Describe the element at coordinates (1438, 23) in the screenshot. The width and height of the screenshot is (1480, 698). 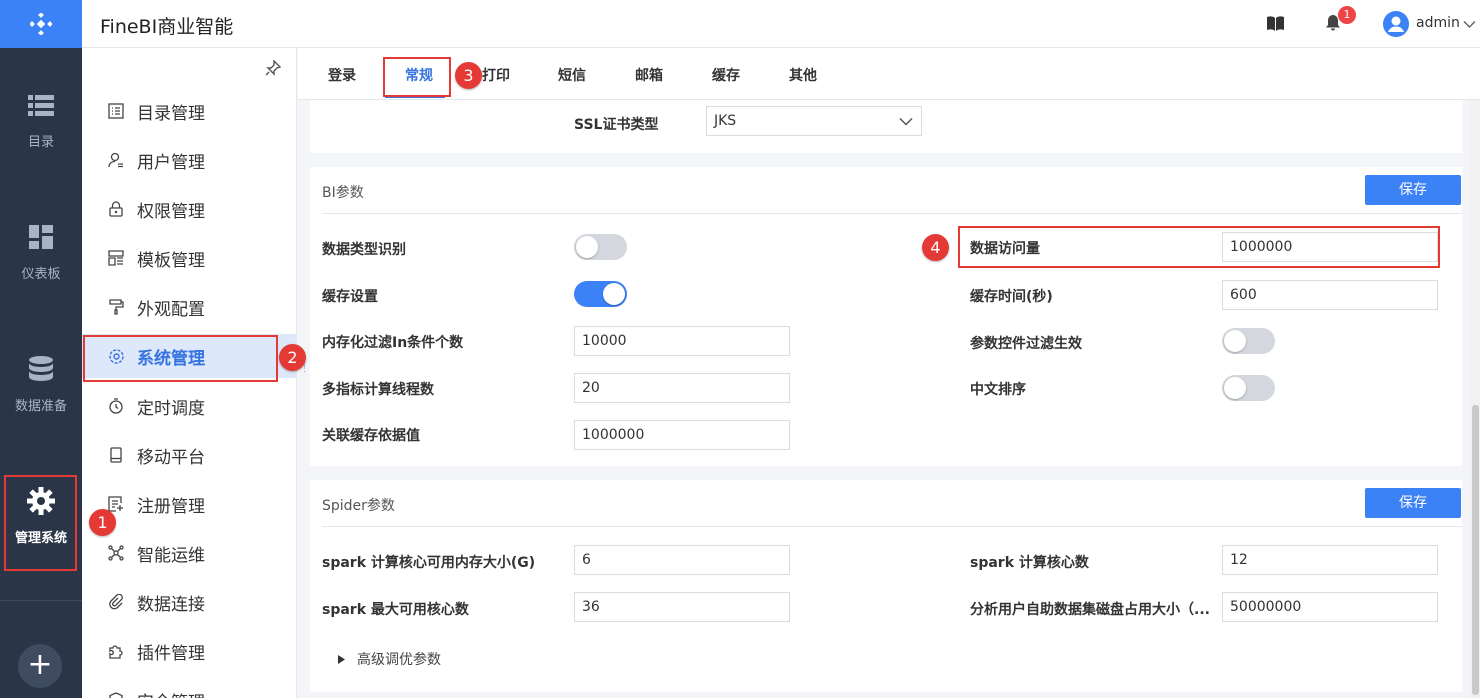
I see `user-name: admin` at that location.